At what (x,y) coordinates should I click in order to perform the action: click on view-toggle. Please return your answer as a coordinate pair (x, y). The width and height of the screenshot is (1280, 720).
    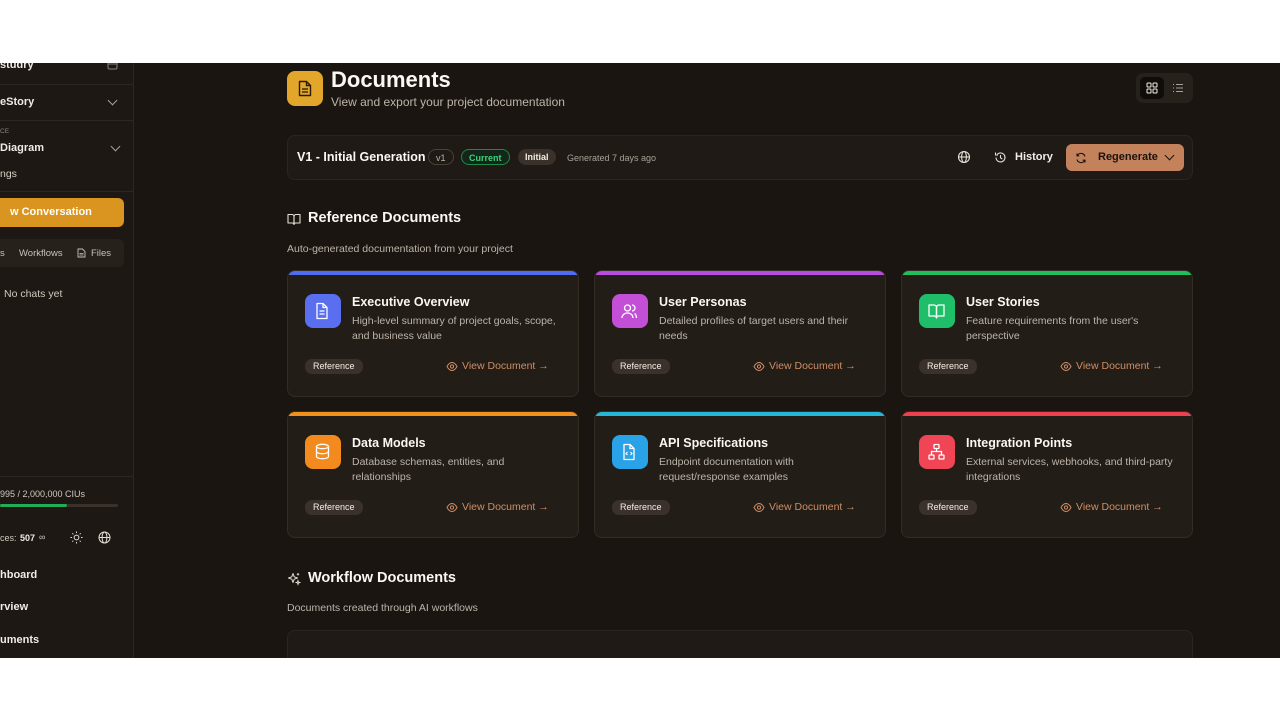
    Looking at the image, I should click on (1164, 88).